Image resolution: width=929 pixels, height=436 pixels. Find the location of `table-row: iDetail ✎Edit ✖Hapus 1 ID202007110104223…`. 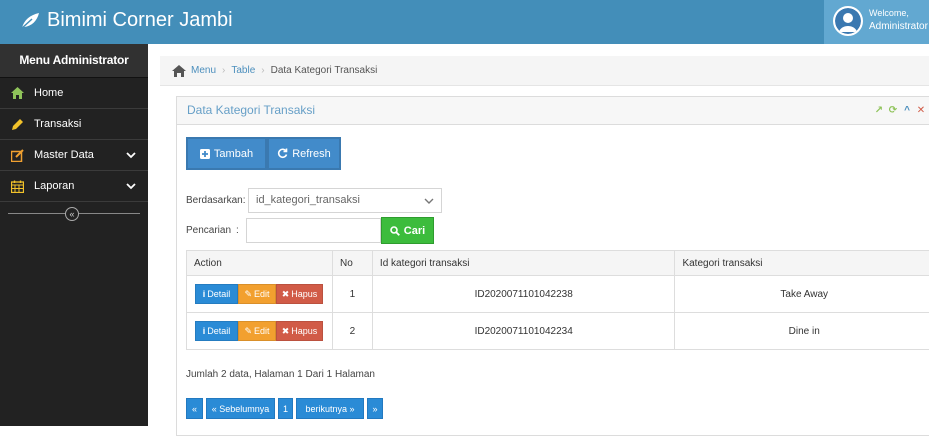

table-row: iDetail ✎Edit ✖Hapus 1 ID202007110104223… is located at coordinates (558, 294).